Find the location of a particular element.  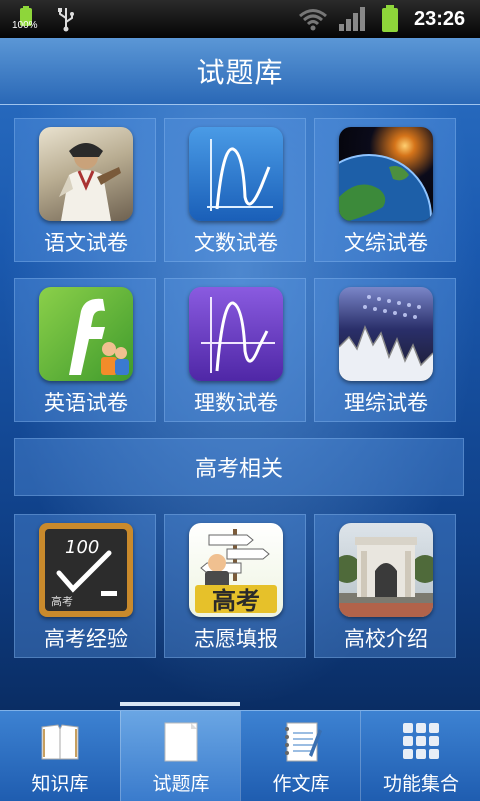

tile-science-comprehensive-exam: 理综试卷 is located at coordinates (385, 350).